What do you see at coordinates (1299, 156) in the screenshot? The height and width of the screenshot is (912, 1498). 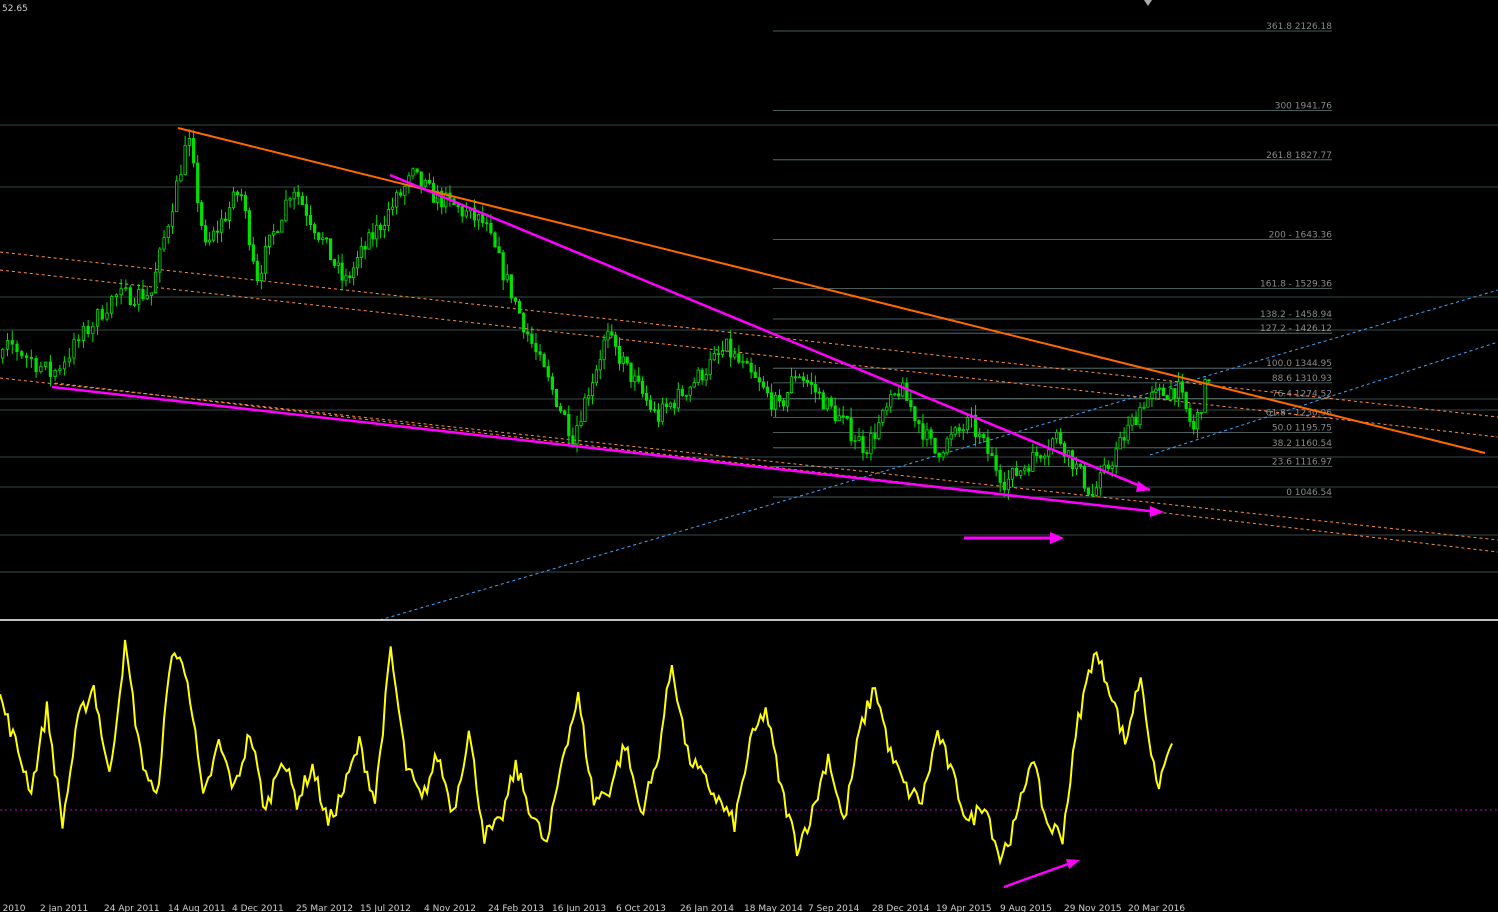 I see `fib-label: 261.8 1827.77` at bounding box center [1299, 156].